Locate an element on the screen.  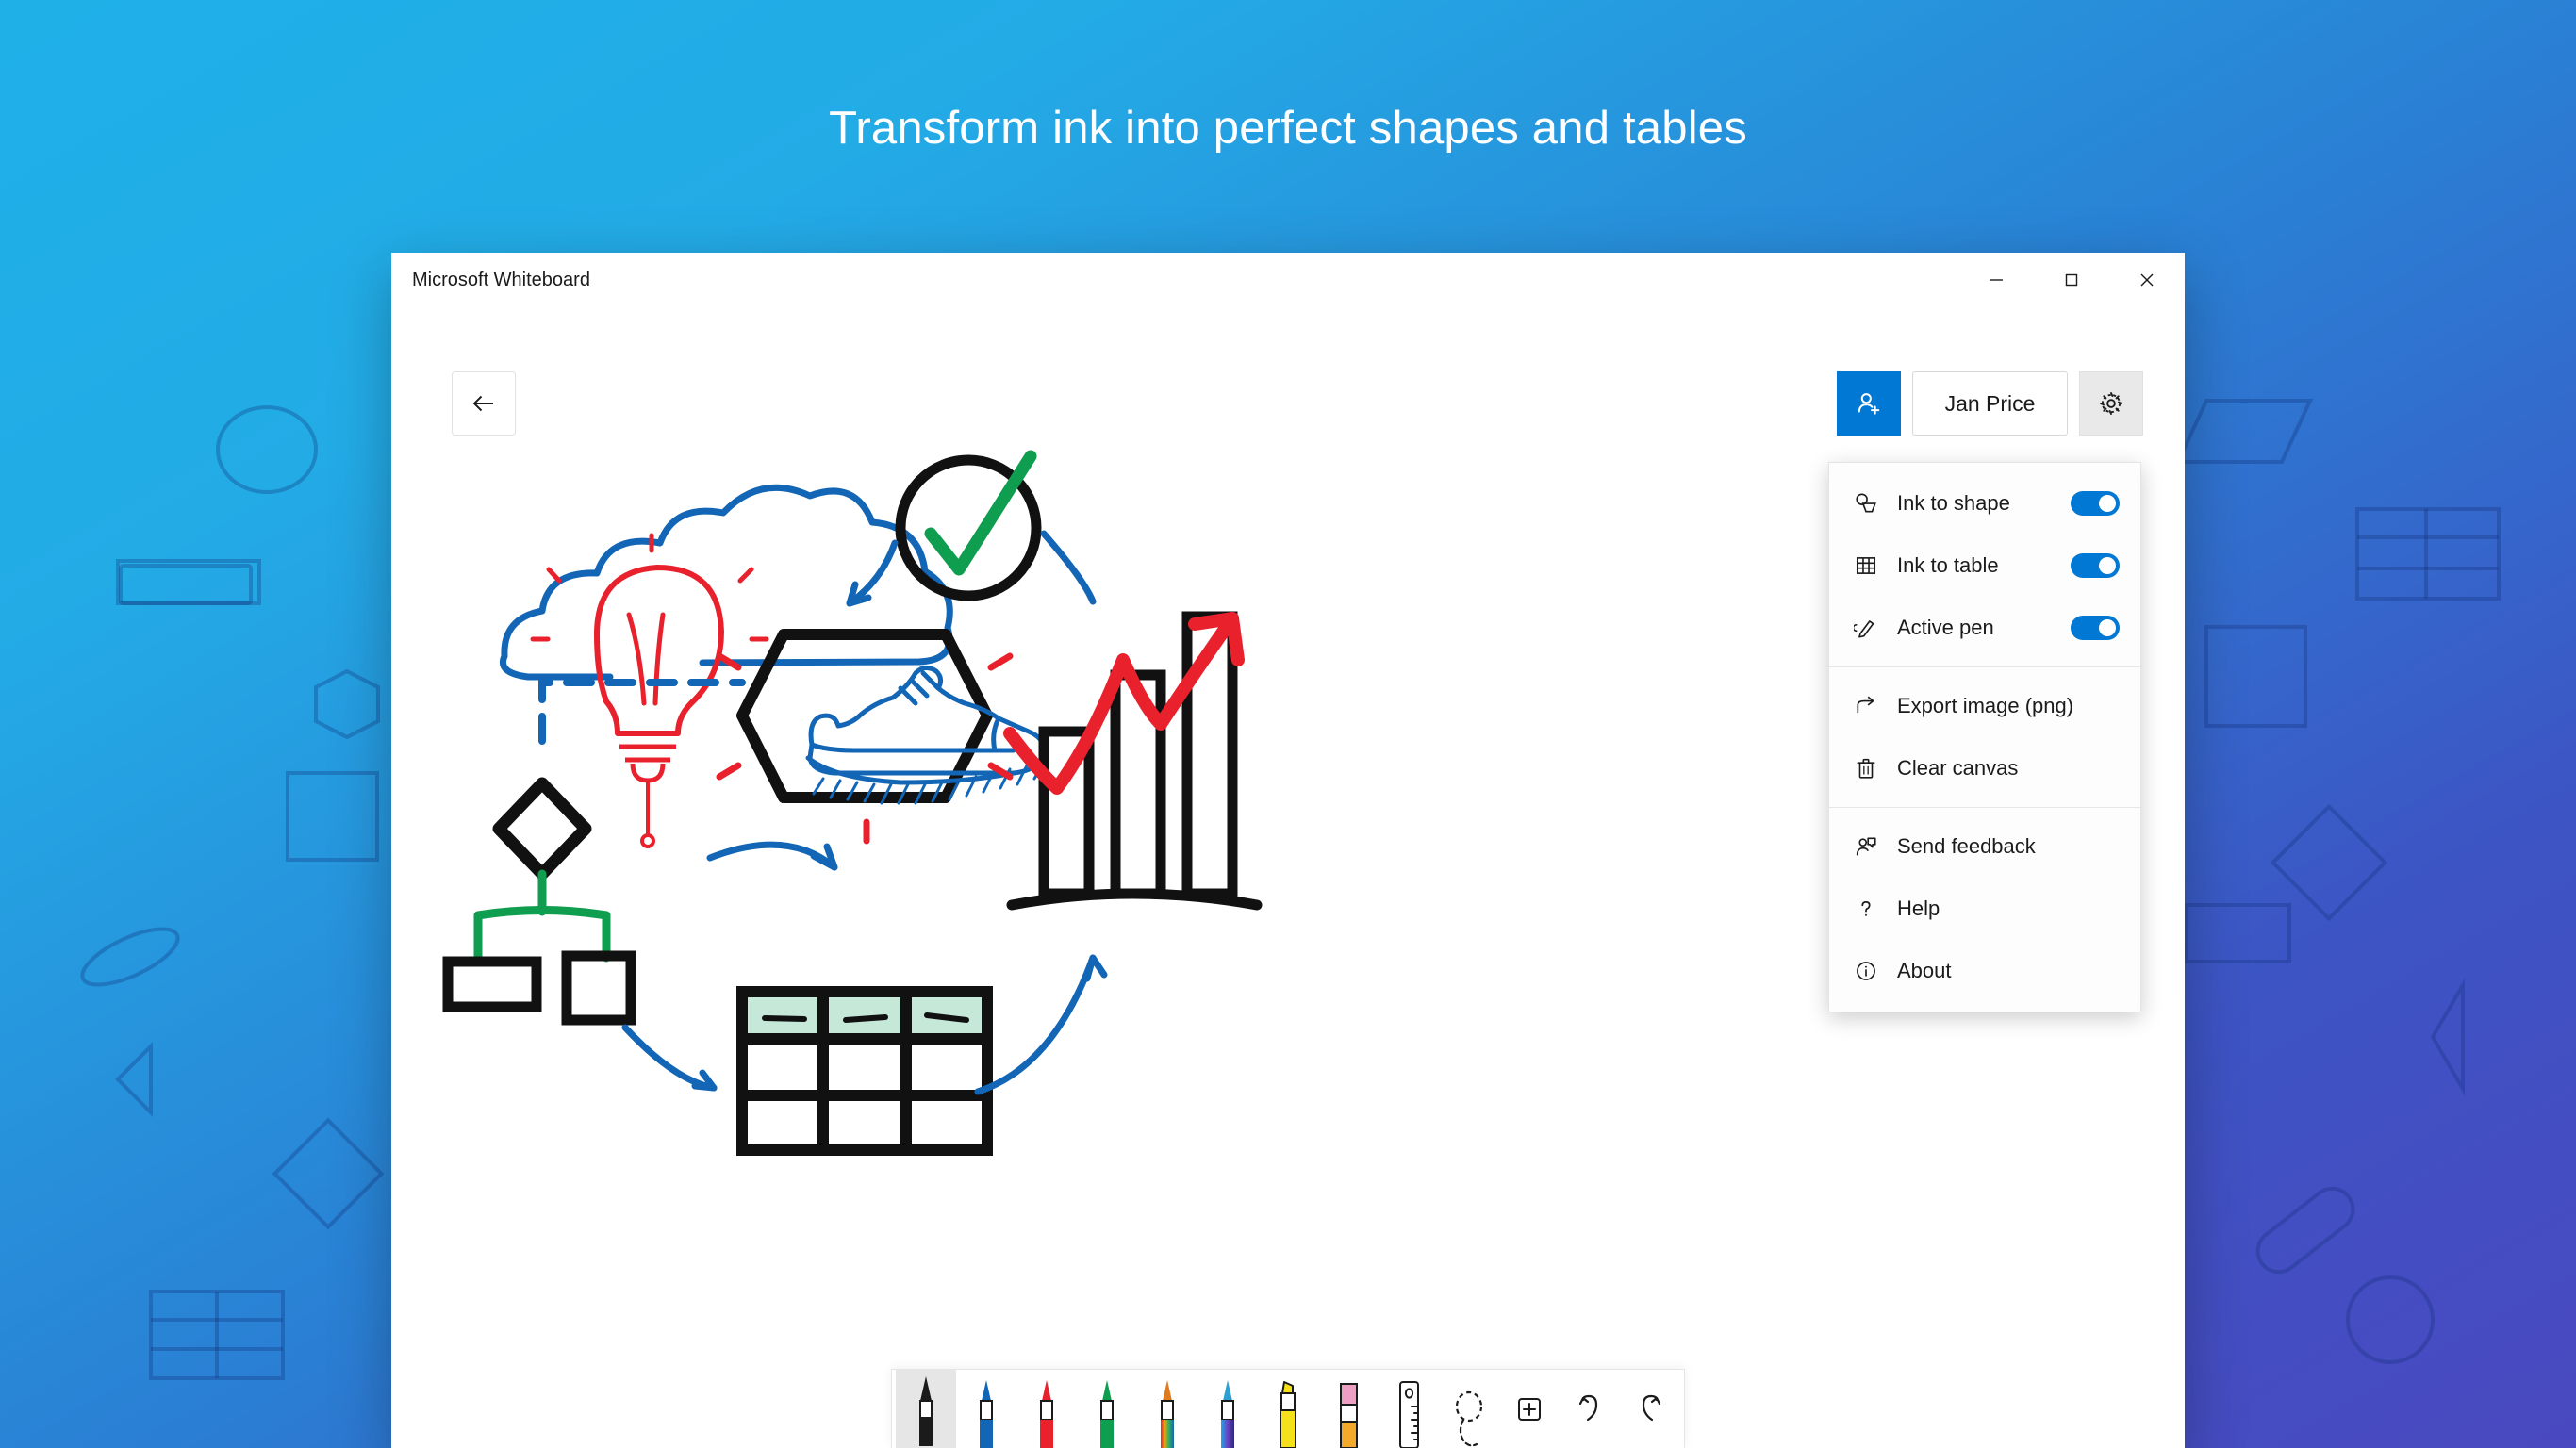
active-pen-icon is located at coordinates (1866, 628).